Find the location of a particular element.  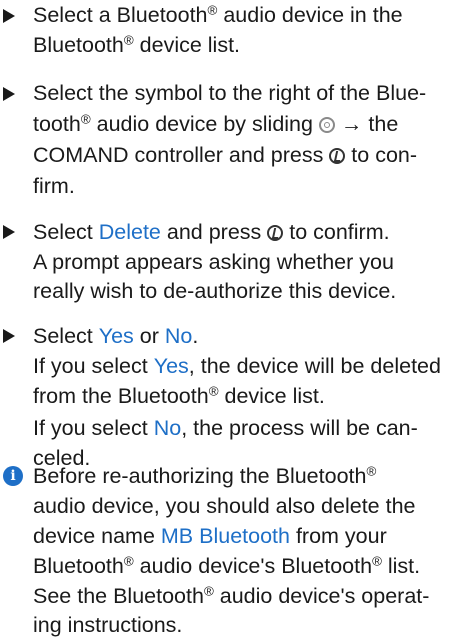

step-4-line-1: Select Yes or No. is located at coordinates (116, 336).